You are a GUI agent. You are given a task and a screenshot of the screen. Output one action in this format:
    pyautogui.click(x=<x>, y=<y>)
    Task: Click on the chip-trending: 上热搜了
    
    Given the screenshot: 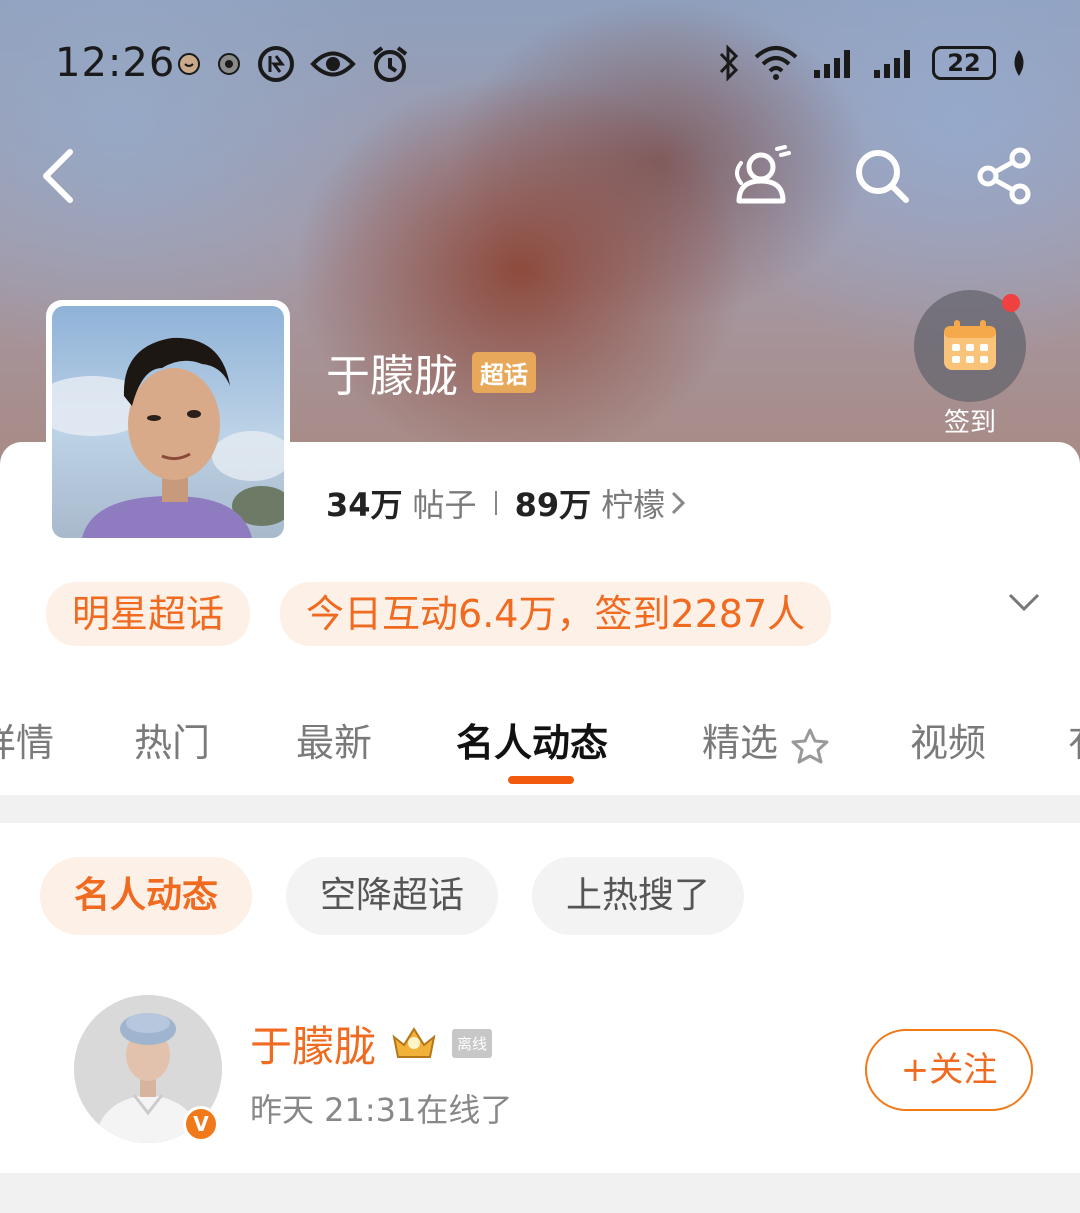 What is the action you would take?
    pyautogui.click(x=638, y=896)
    